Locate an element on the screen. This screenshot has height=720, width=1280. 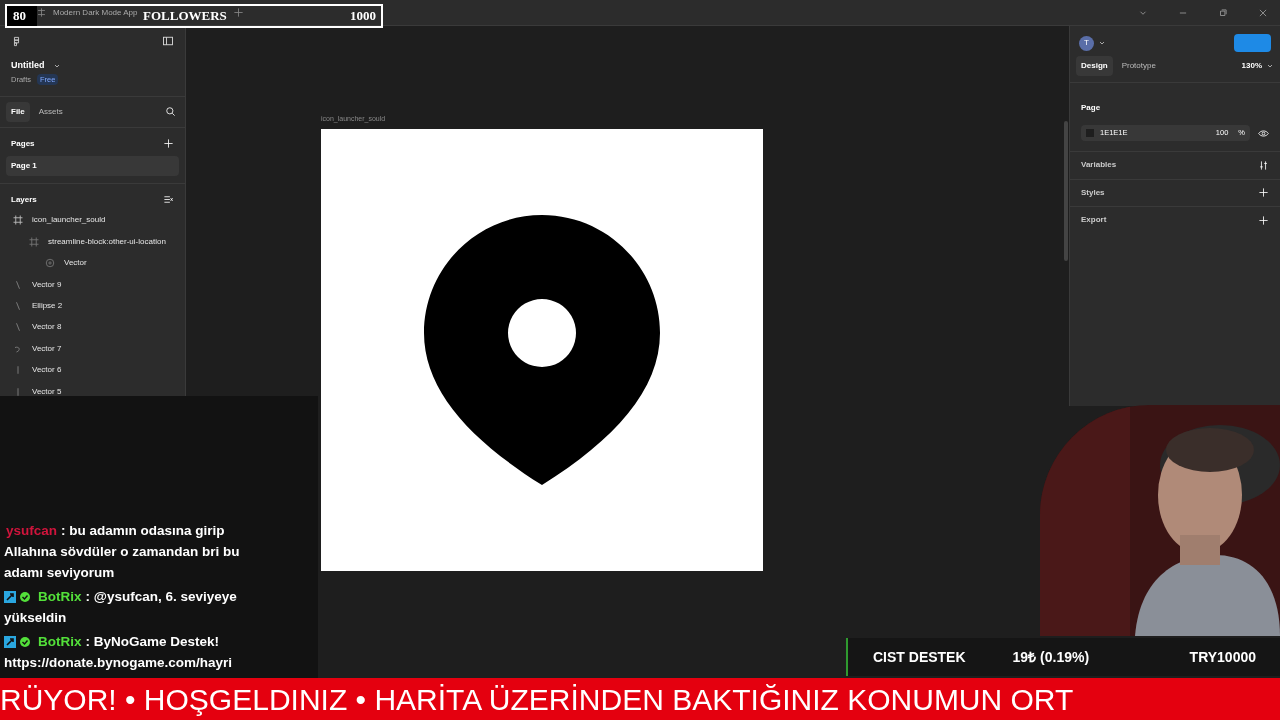
ticker-text: RÜYOR! • HOŞGELDINIZ • HARİTA ÜZERİNDEN BAKTIĞINIZ KONUMUN ORT is located at coordinates (537, 699).